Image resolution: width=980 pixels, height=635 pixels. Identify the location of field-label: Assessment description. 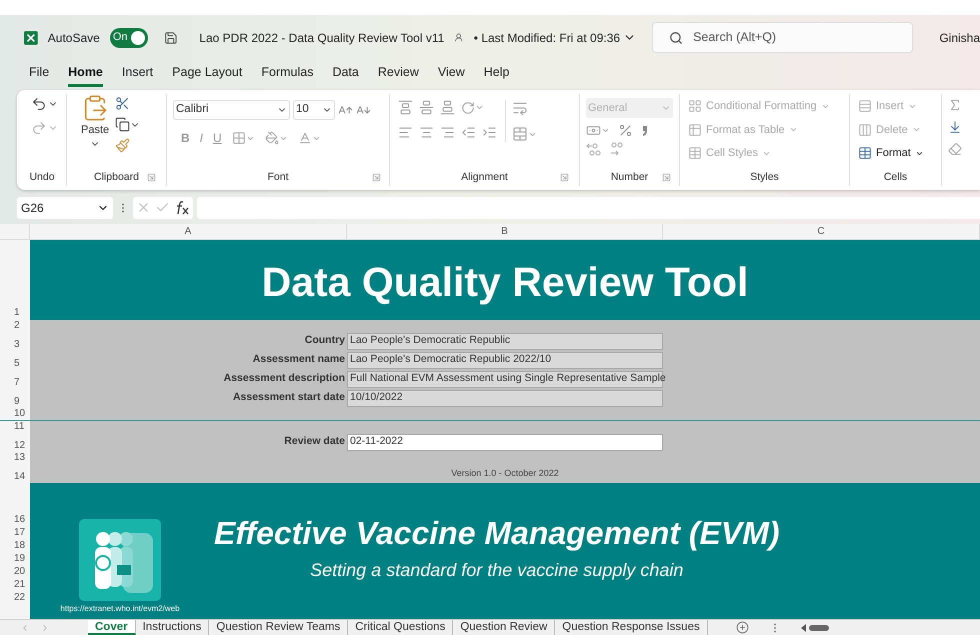
(284, 378).